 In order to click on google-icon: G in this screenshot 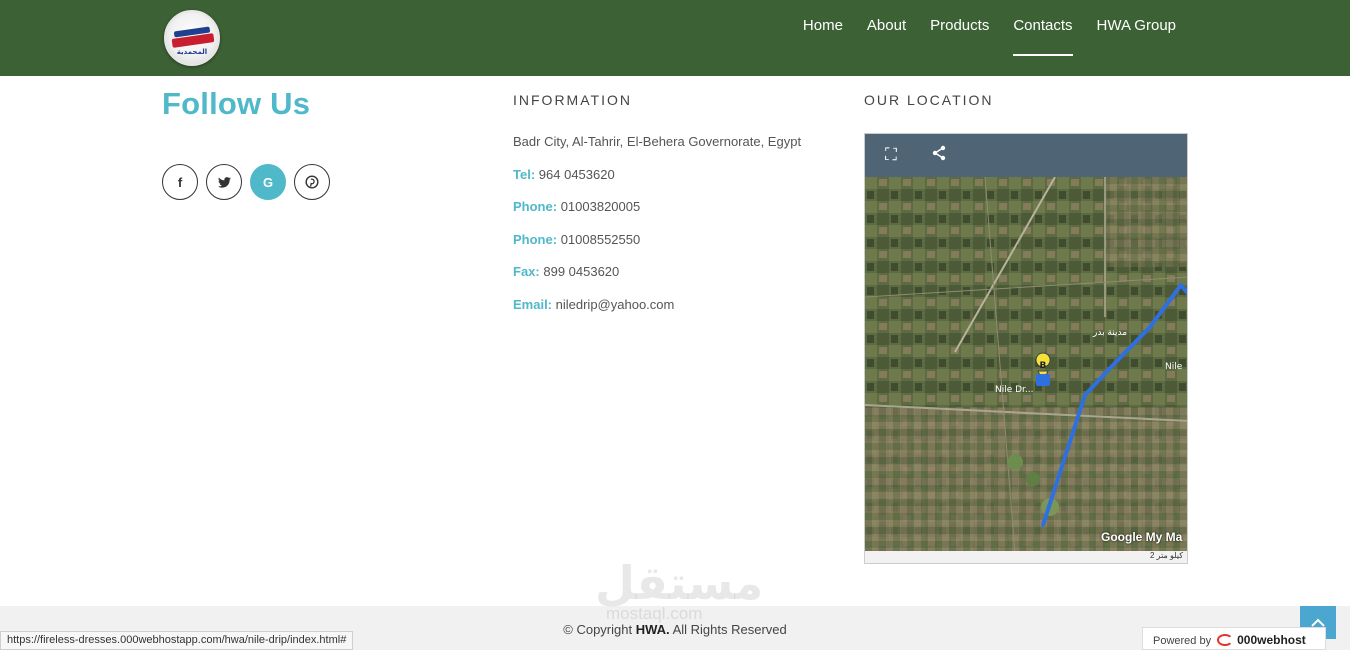, I will do `click(268, 182)`.